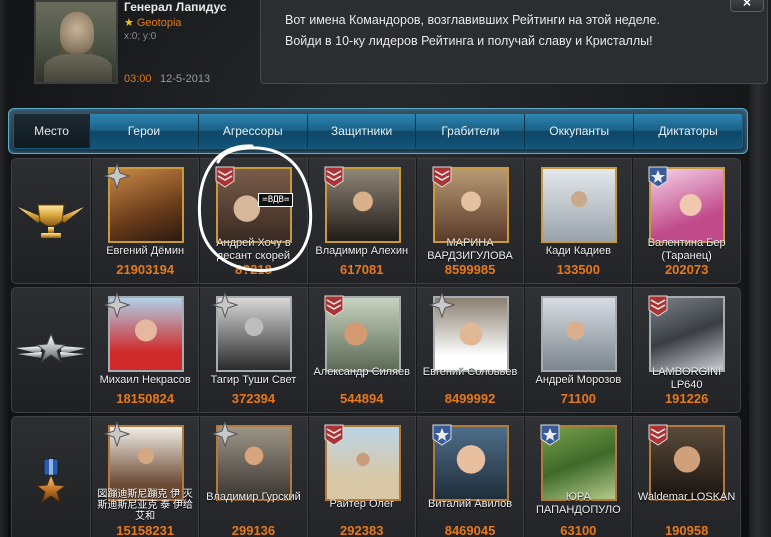 The width and height of the screenshot is (771, 537). What do you see at coordinates (686, 398) in the screenshot?
I see `player-score: 191226` at bounding box center [686, 398].